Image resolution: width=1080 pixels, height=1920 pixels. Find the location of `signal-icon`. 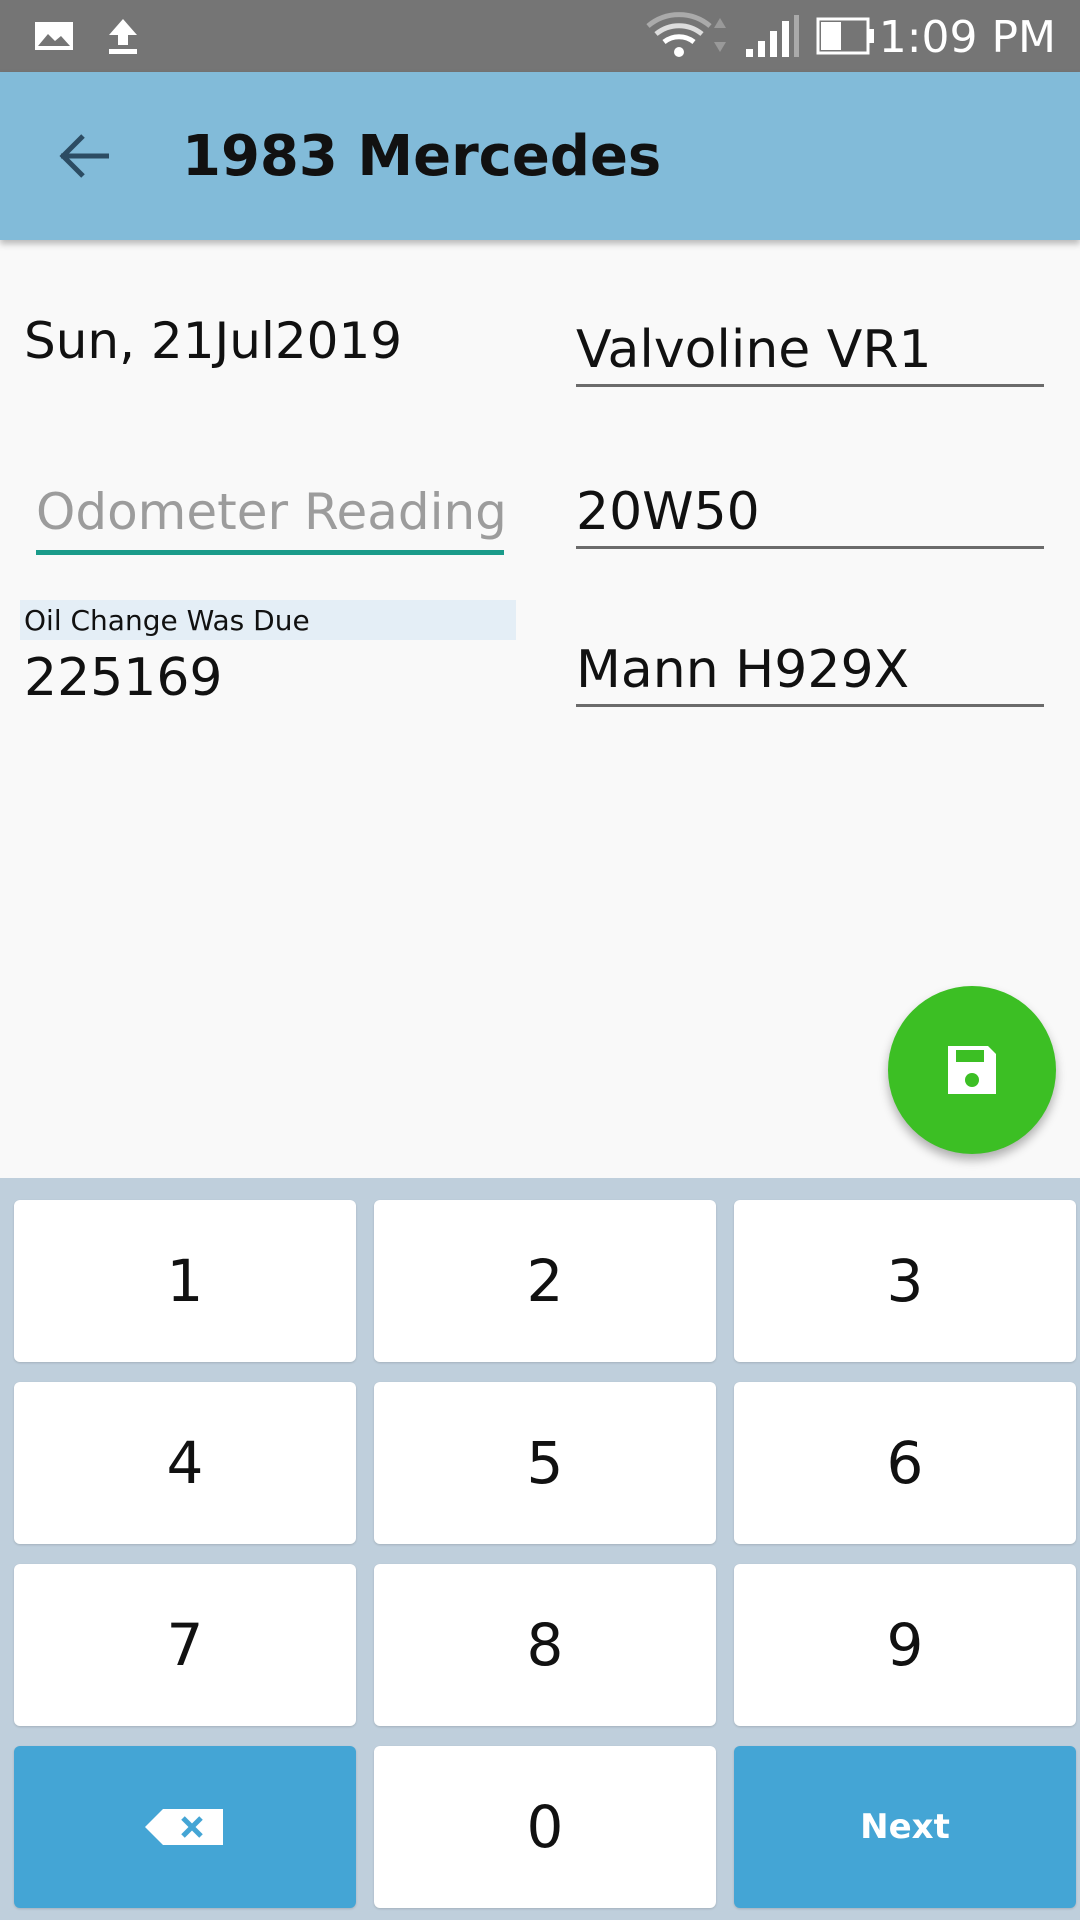

signal-icon is located at coordinates (772, 36).